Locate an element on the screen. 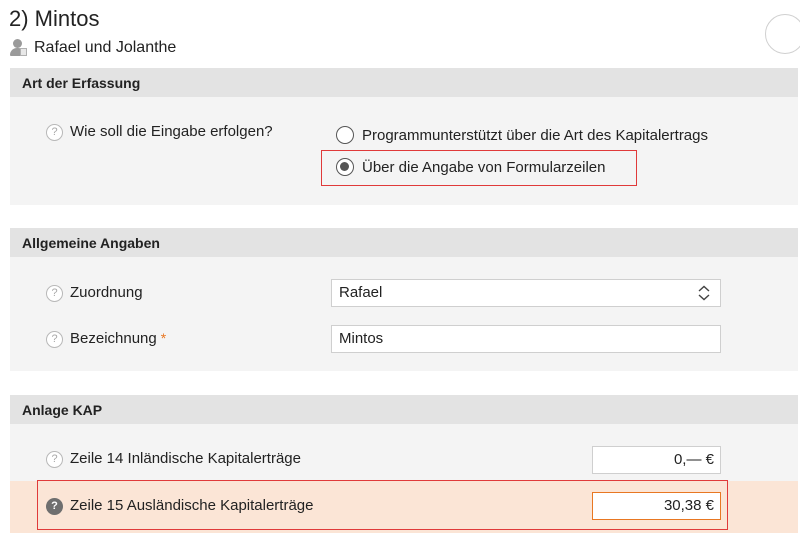 The height and width of the screenshot is (533, 800). person-name: Rafael und Jolanthe is located at coordinates (105, 47).